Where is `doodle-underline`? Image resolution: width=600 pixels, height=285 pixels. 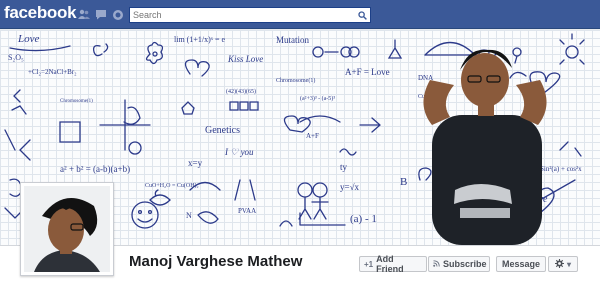
doodle-underline is located at coordinates (40, 48).